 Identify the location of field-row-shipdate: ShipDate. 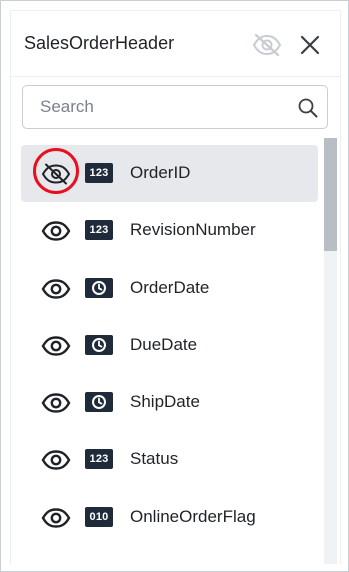
(169, 402).